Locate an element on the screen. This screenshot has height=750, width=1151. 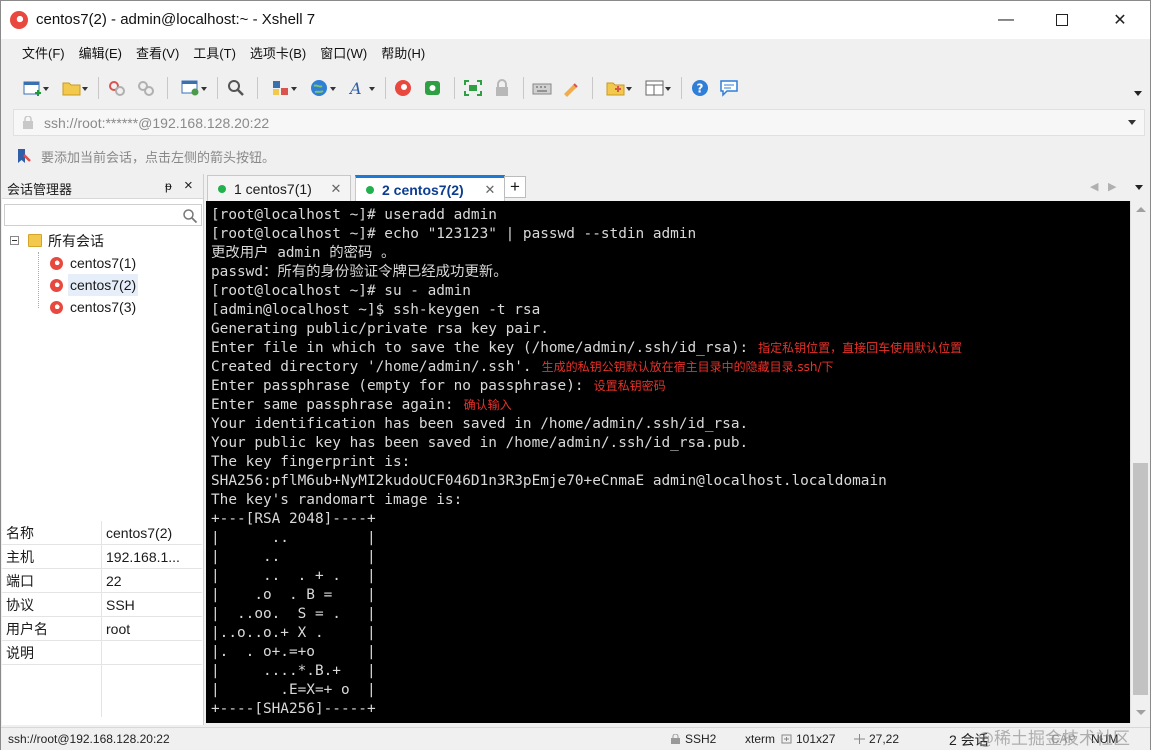
pane-close-icon: × is located at coordinates (188, 185).